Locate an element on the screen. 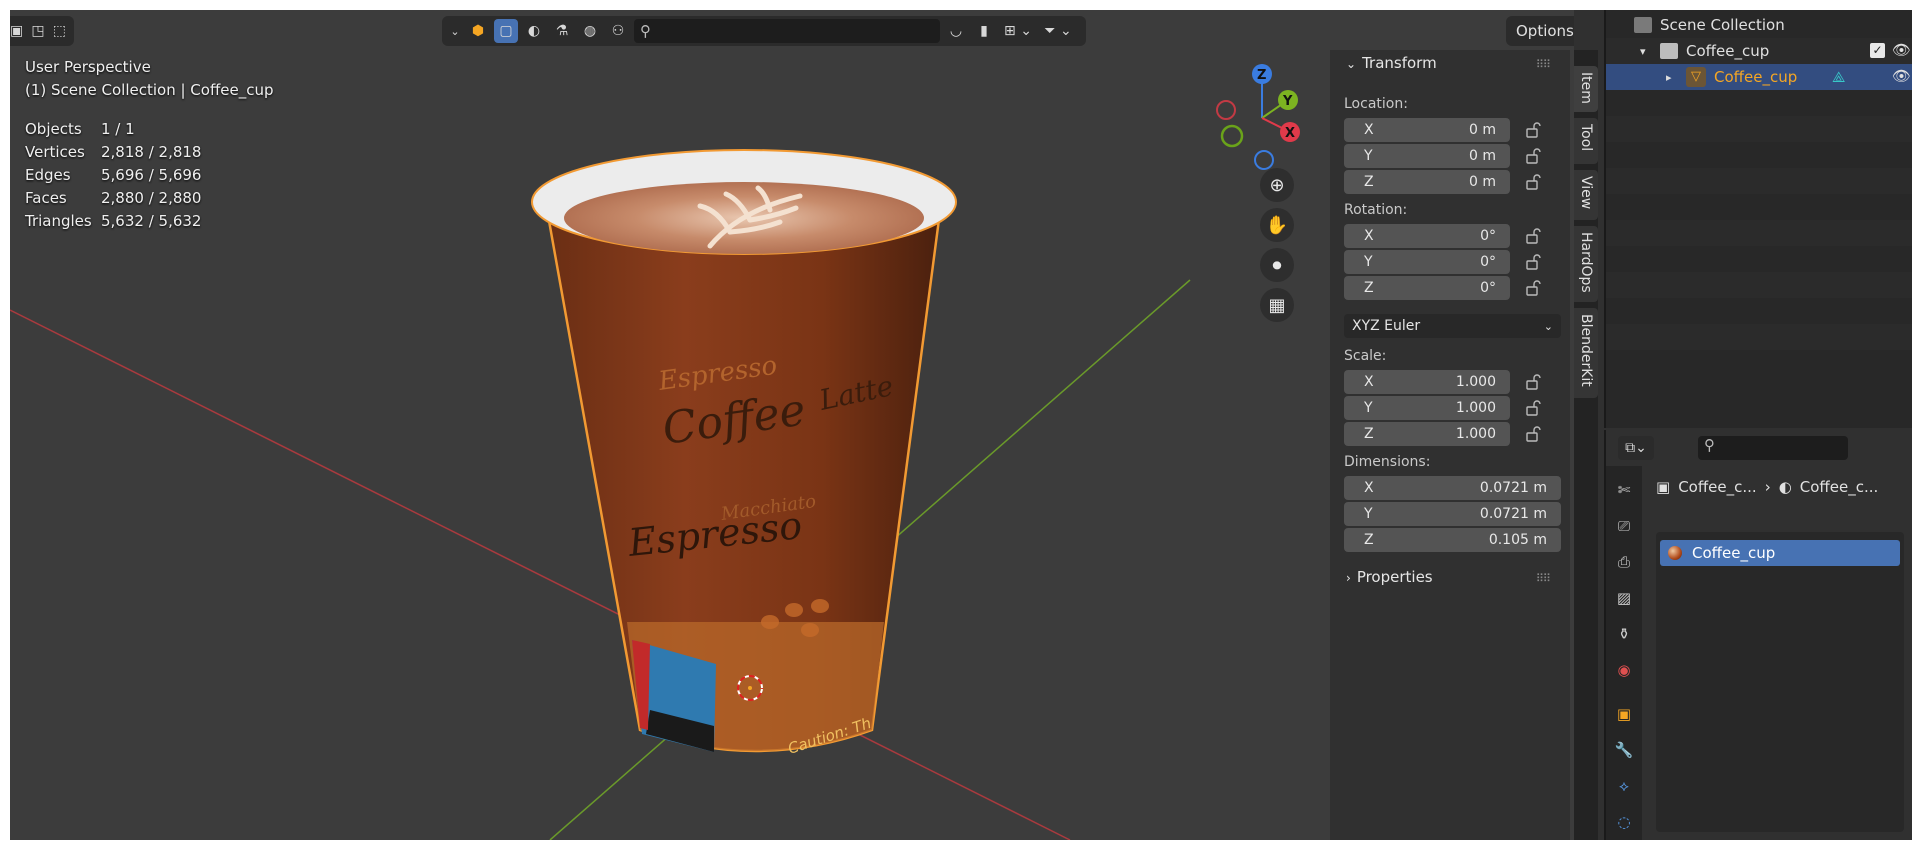 This screenshot has height=846, width=1920. world-icon: ◉ is located at coordinates (1624, 670).